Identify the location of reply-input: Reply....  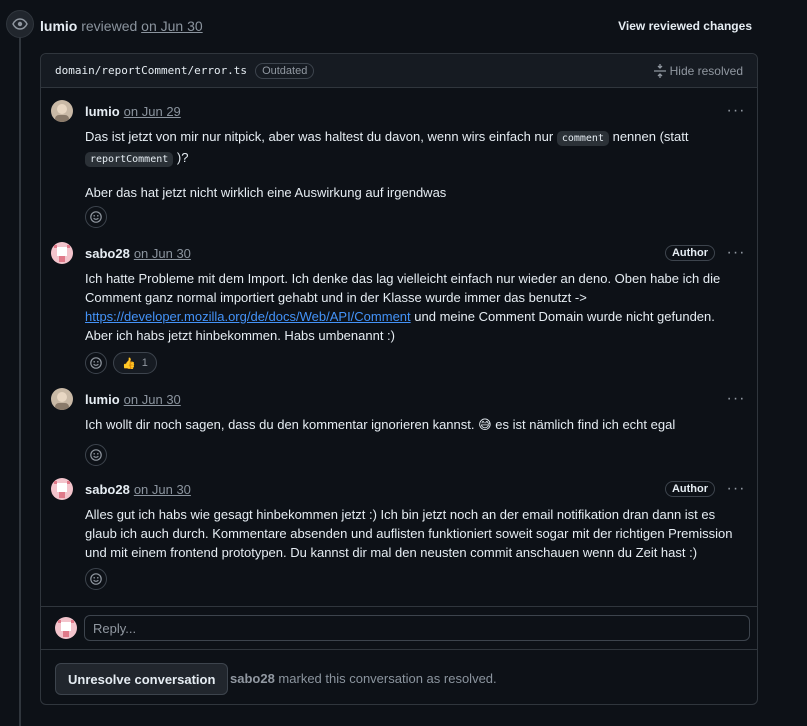
(417, 628).